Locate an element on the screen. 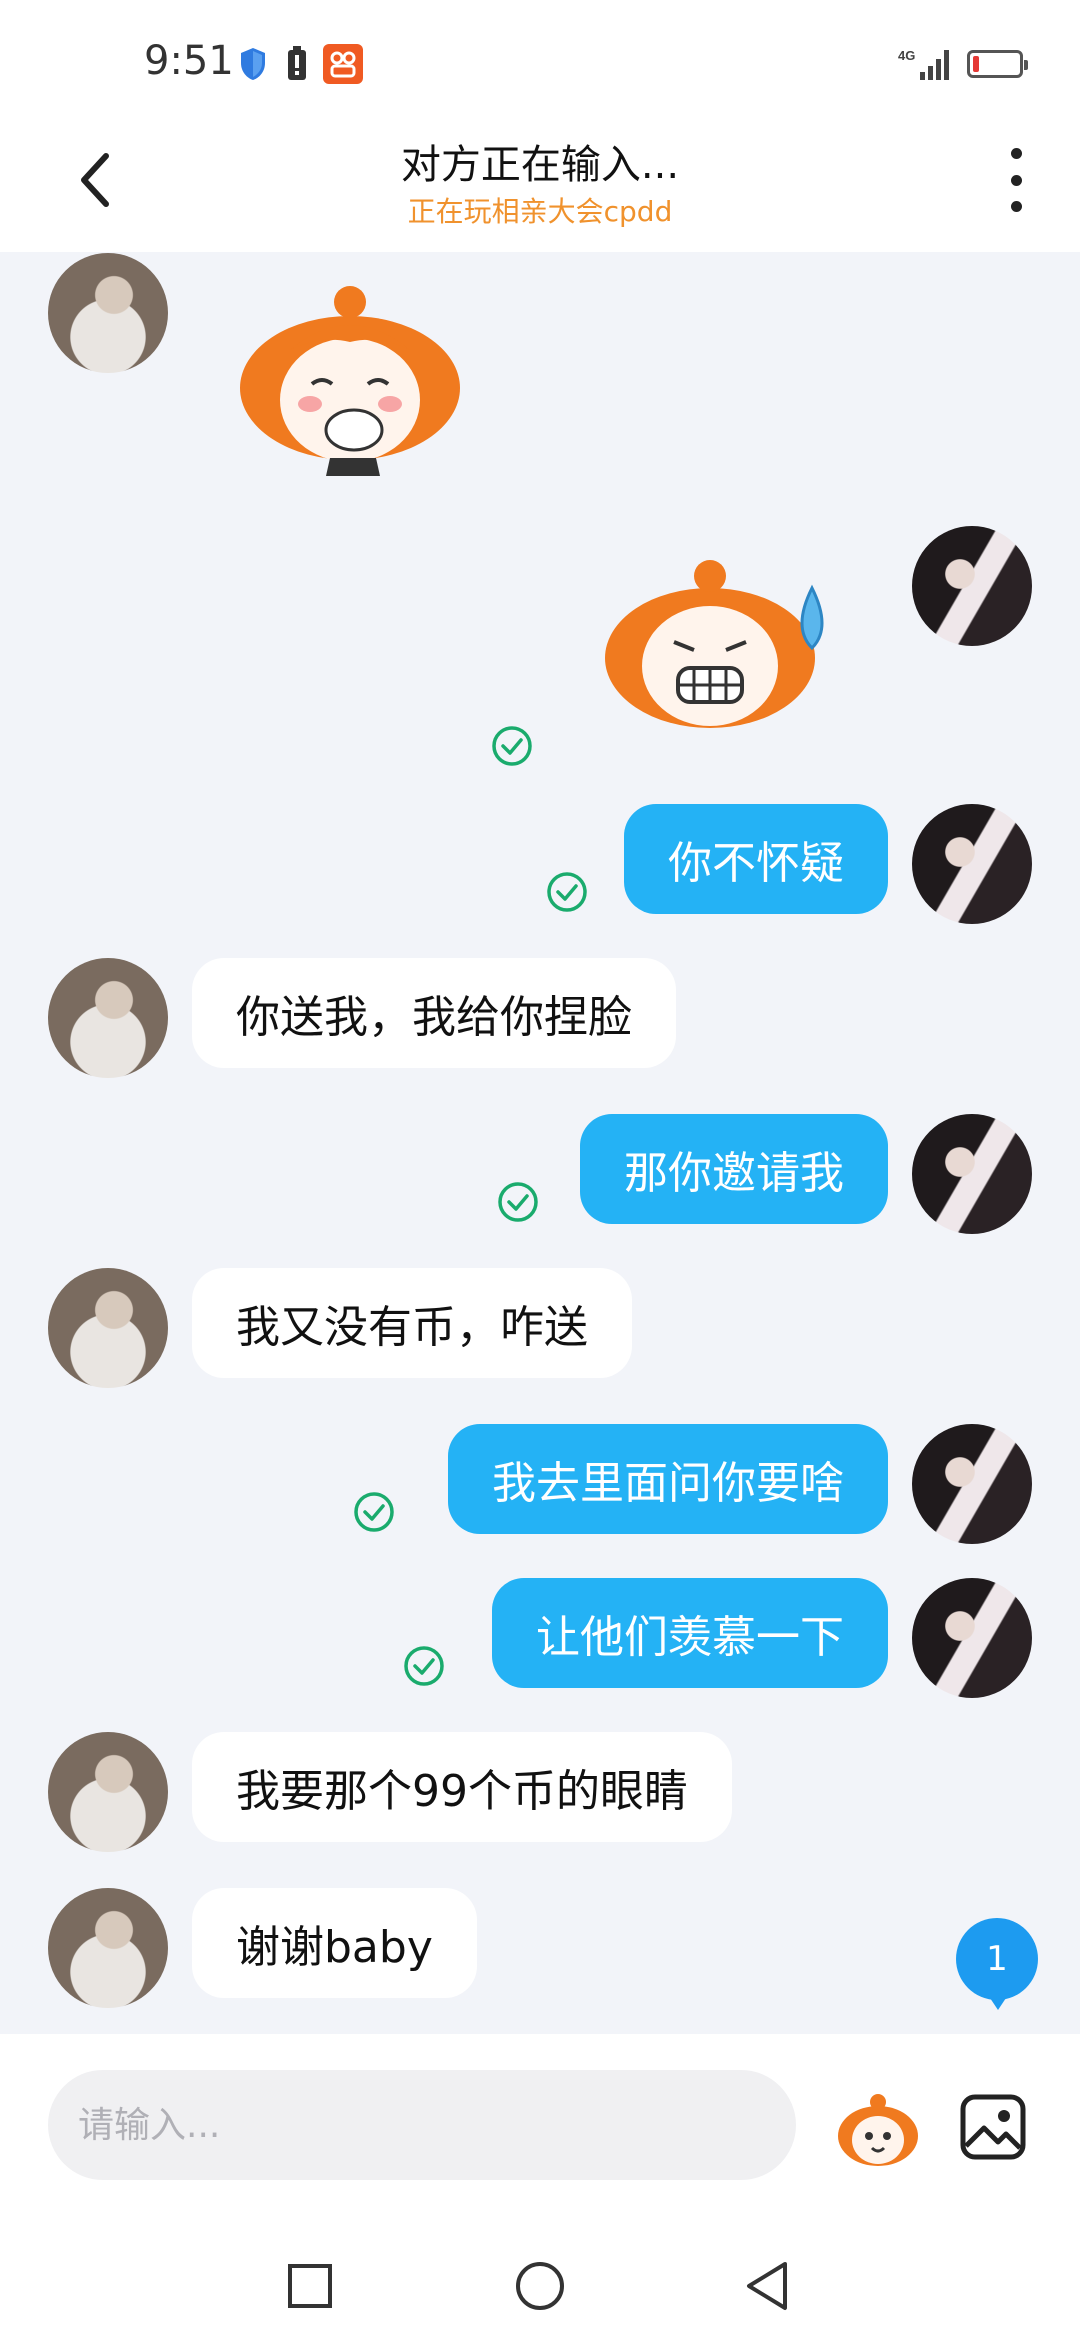 This screenshot has height=2340, width=1080. image-icon is located at coordinates (993, 2127).